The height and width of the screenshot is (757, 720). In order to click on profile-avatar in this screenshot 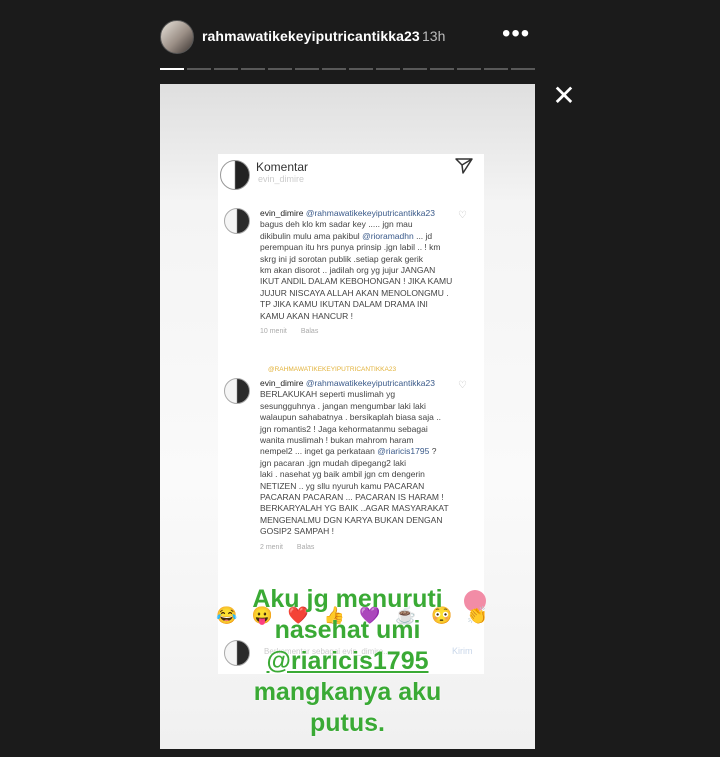, I will do `click(177, 37)`.